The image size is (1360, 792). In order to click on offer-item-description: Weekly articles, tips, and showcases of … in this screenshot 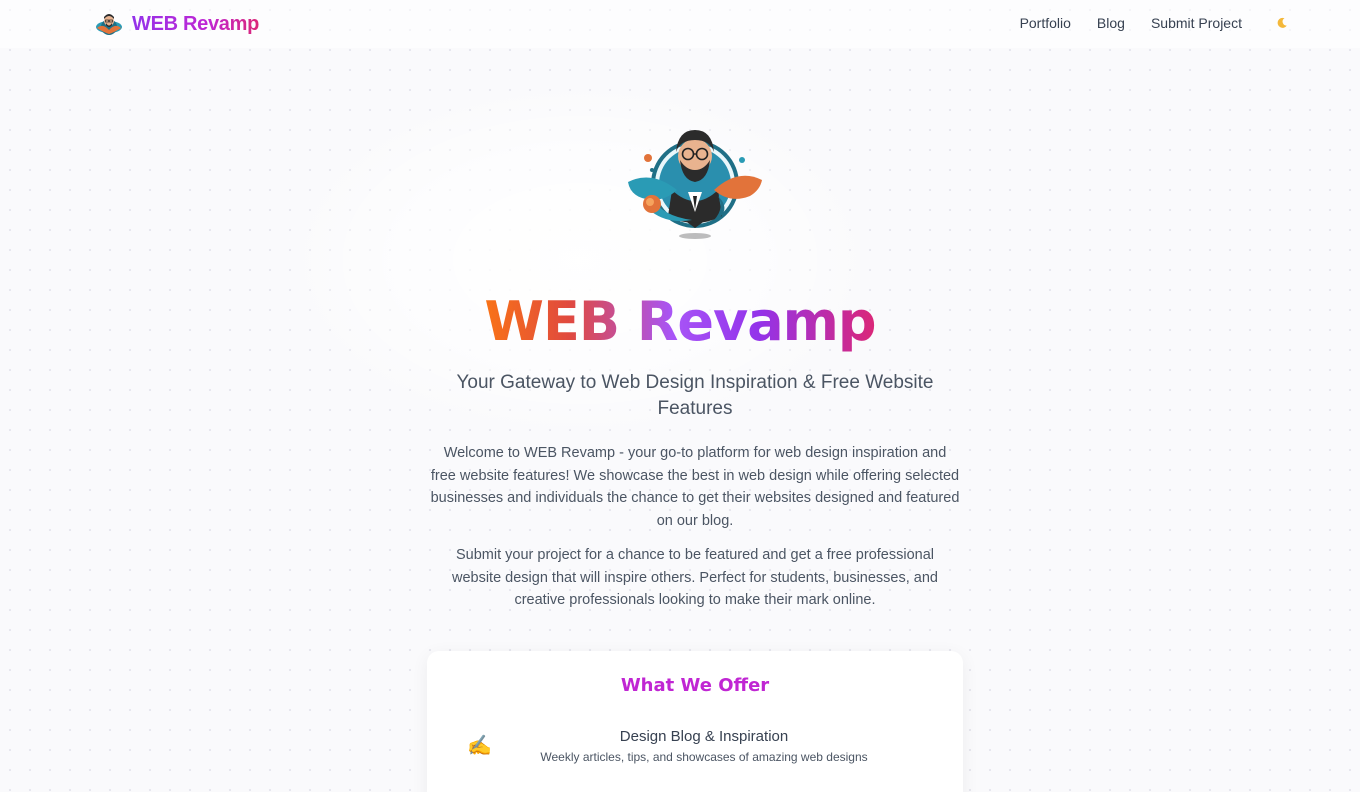, I will do `click(704, 757)`.